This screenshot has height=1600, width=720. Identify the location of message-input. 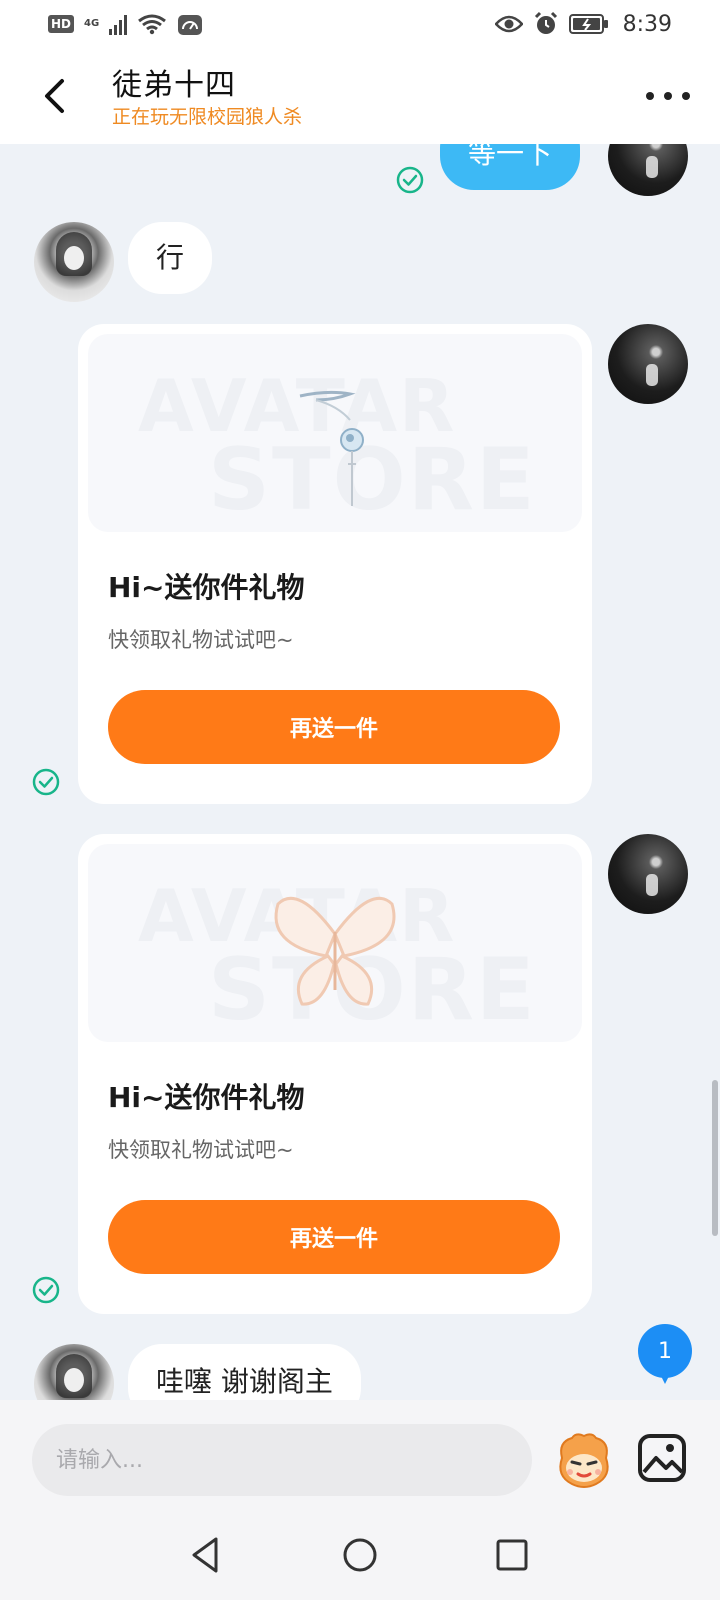
(282, 1460).